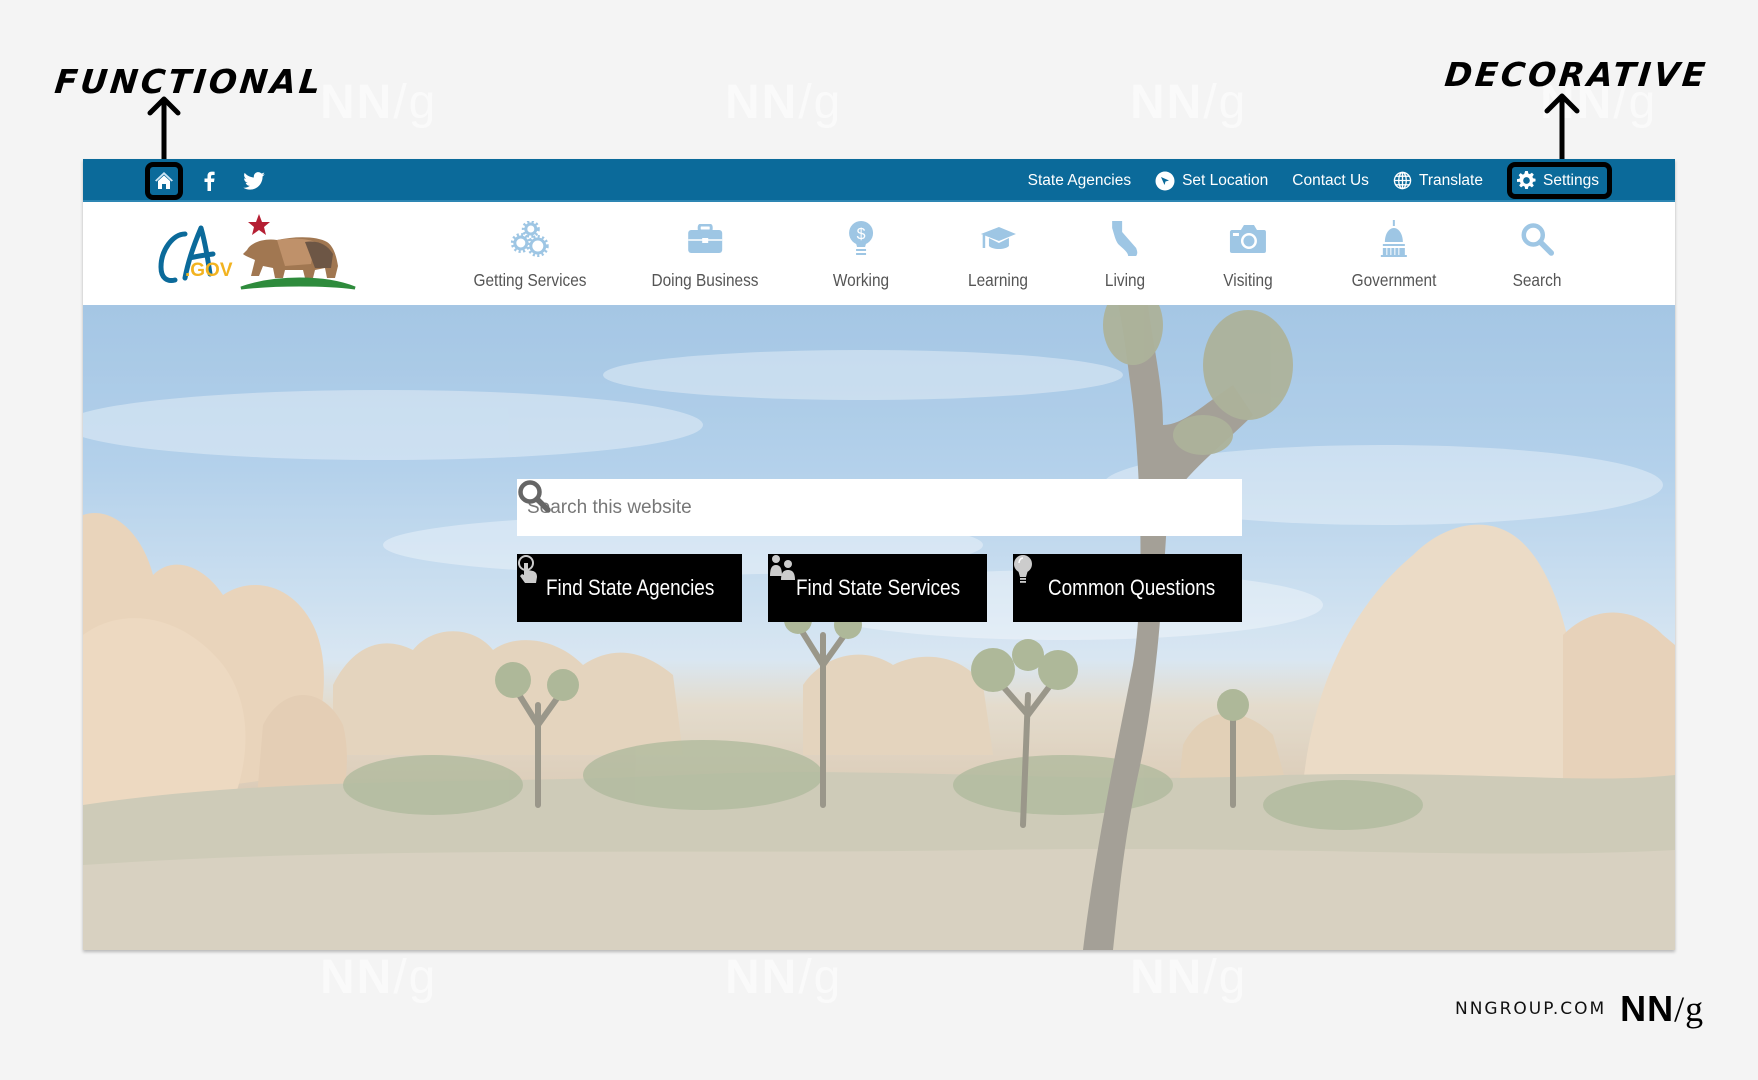 Image resolution: width=1758 pixels, height=1080 pixels. I want to click on home-icon, so click(164, 180).